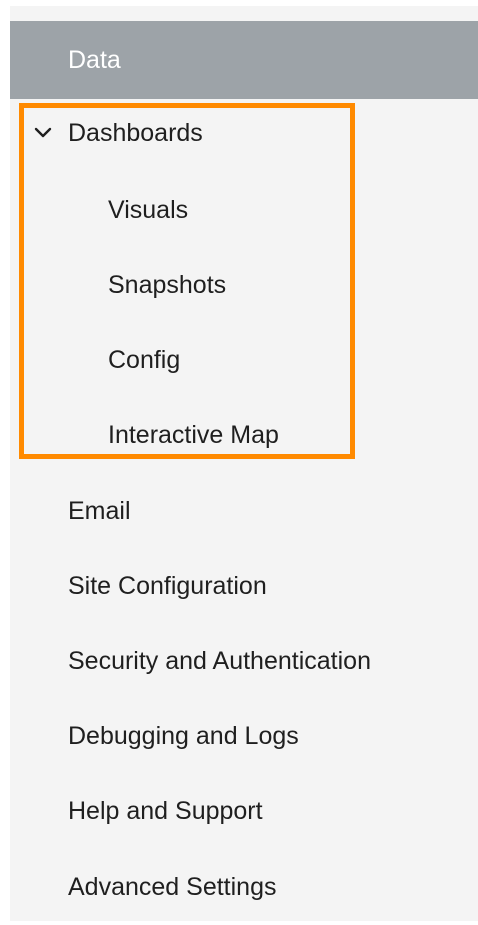 Image resolution: width=478 pixels, height=925 pixels. Describe the element at coordinates (244, 511) in the screenshot. I see `sidebar-item-email: Email` at that location.